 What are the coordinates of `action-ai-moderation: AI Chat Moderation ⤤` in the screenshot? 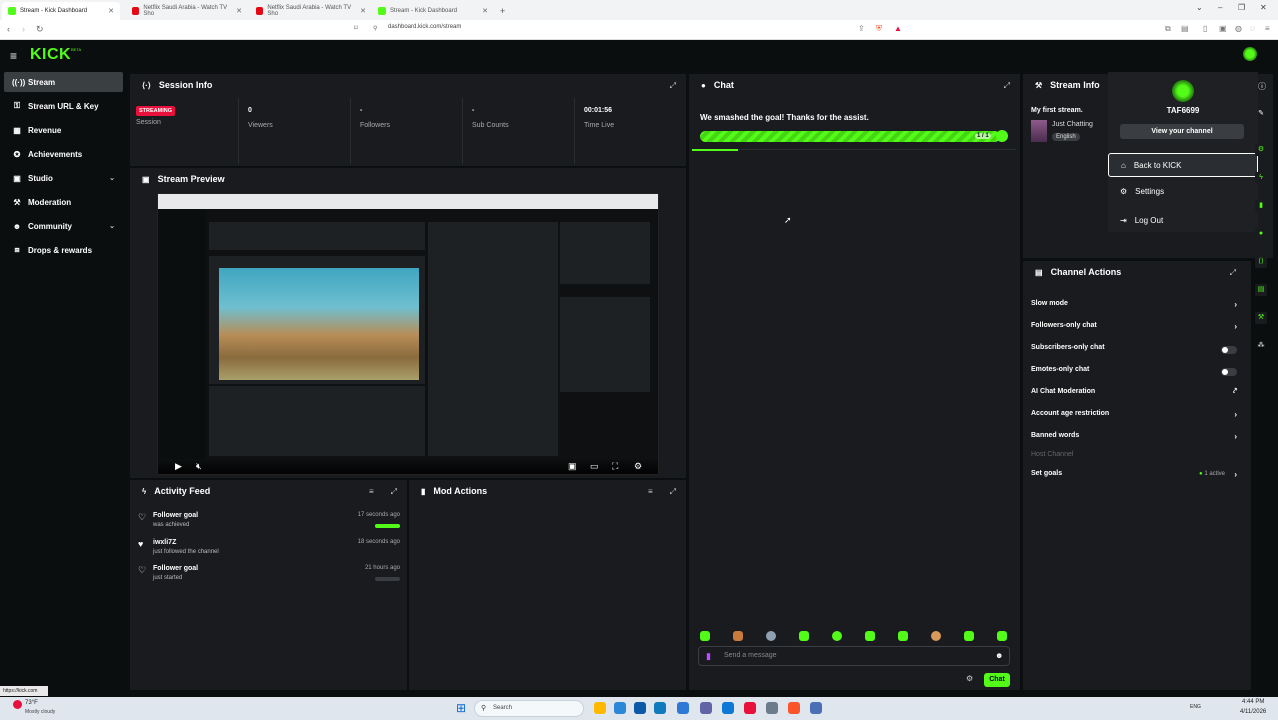 It's located at (1134, 395).